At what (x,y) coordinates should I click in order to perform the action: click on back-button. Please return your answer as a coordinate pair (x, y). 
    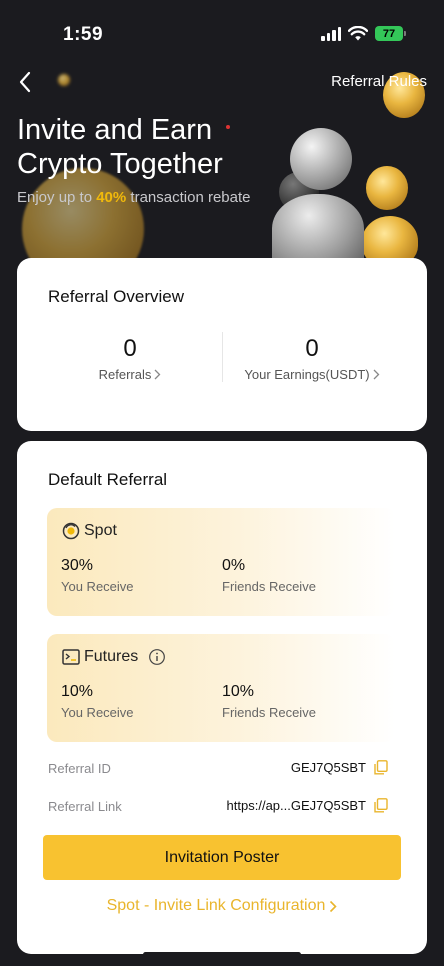
    Looking at the image, I should click on (25, 82).